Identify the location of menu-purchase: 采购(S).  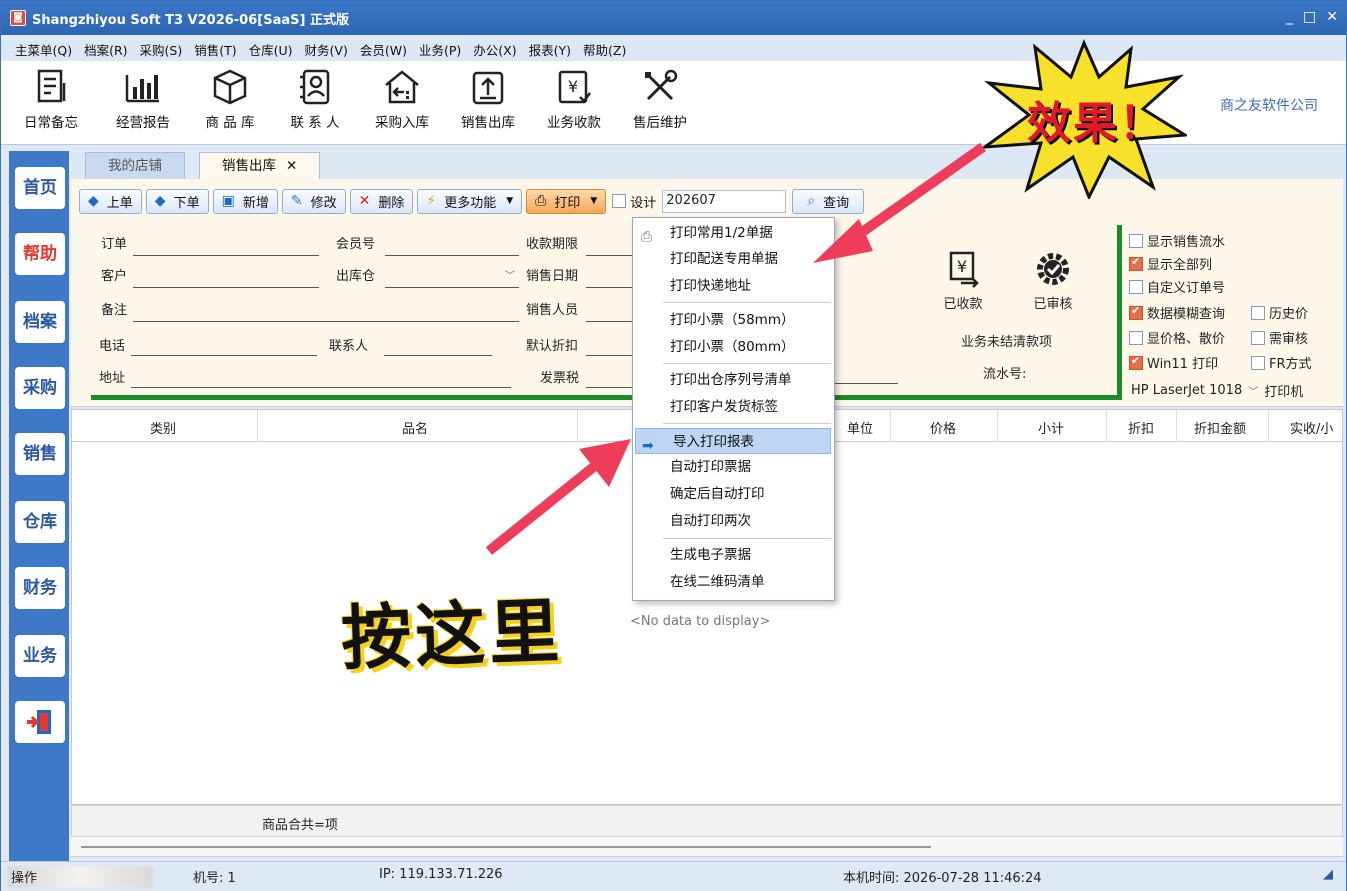
(161, 49).